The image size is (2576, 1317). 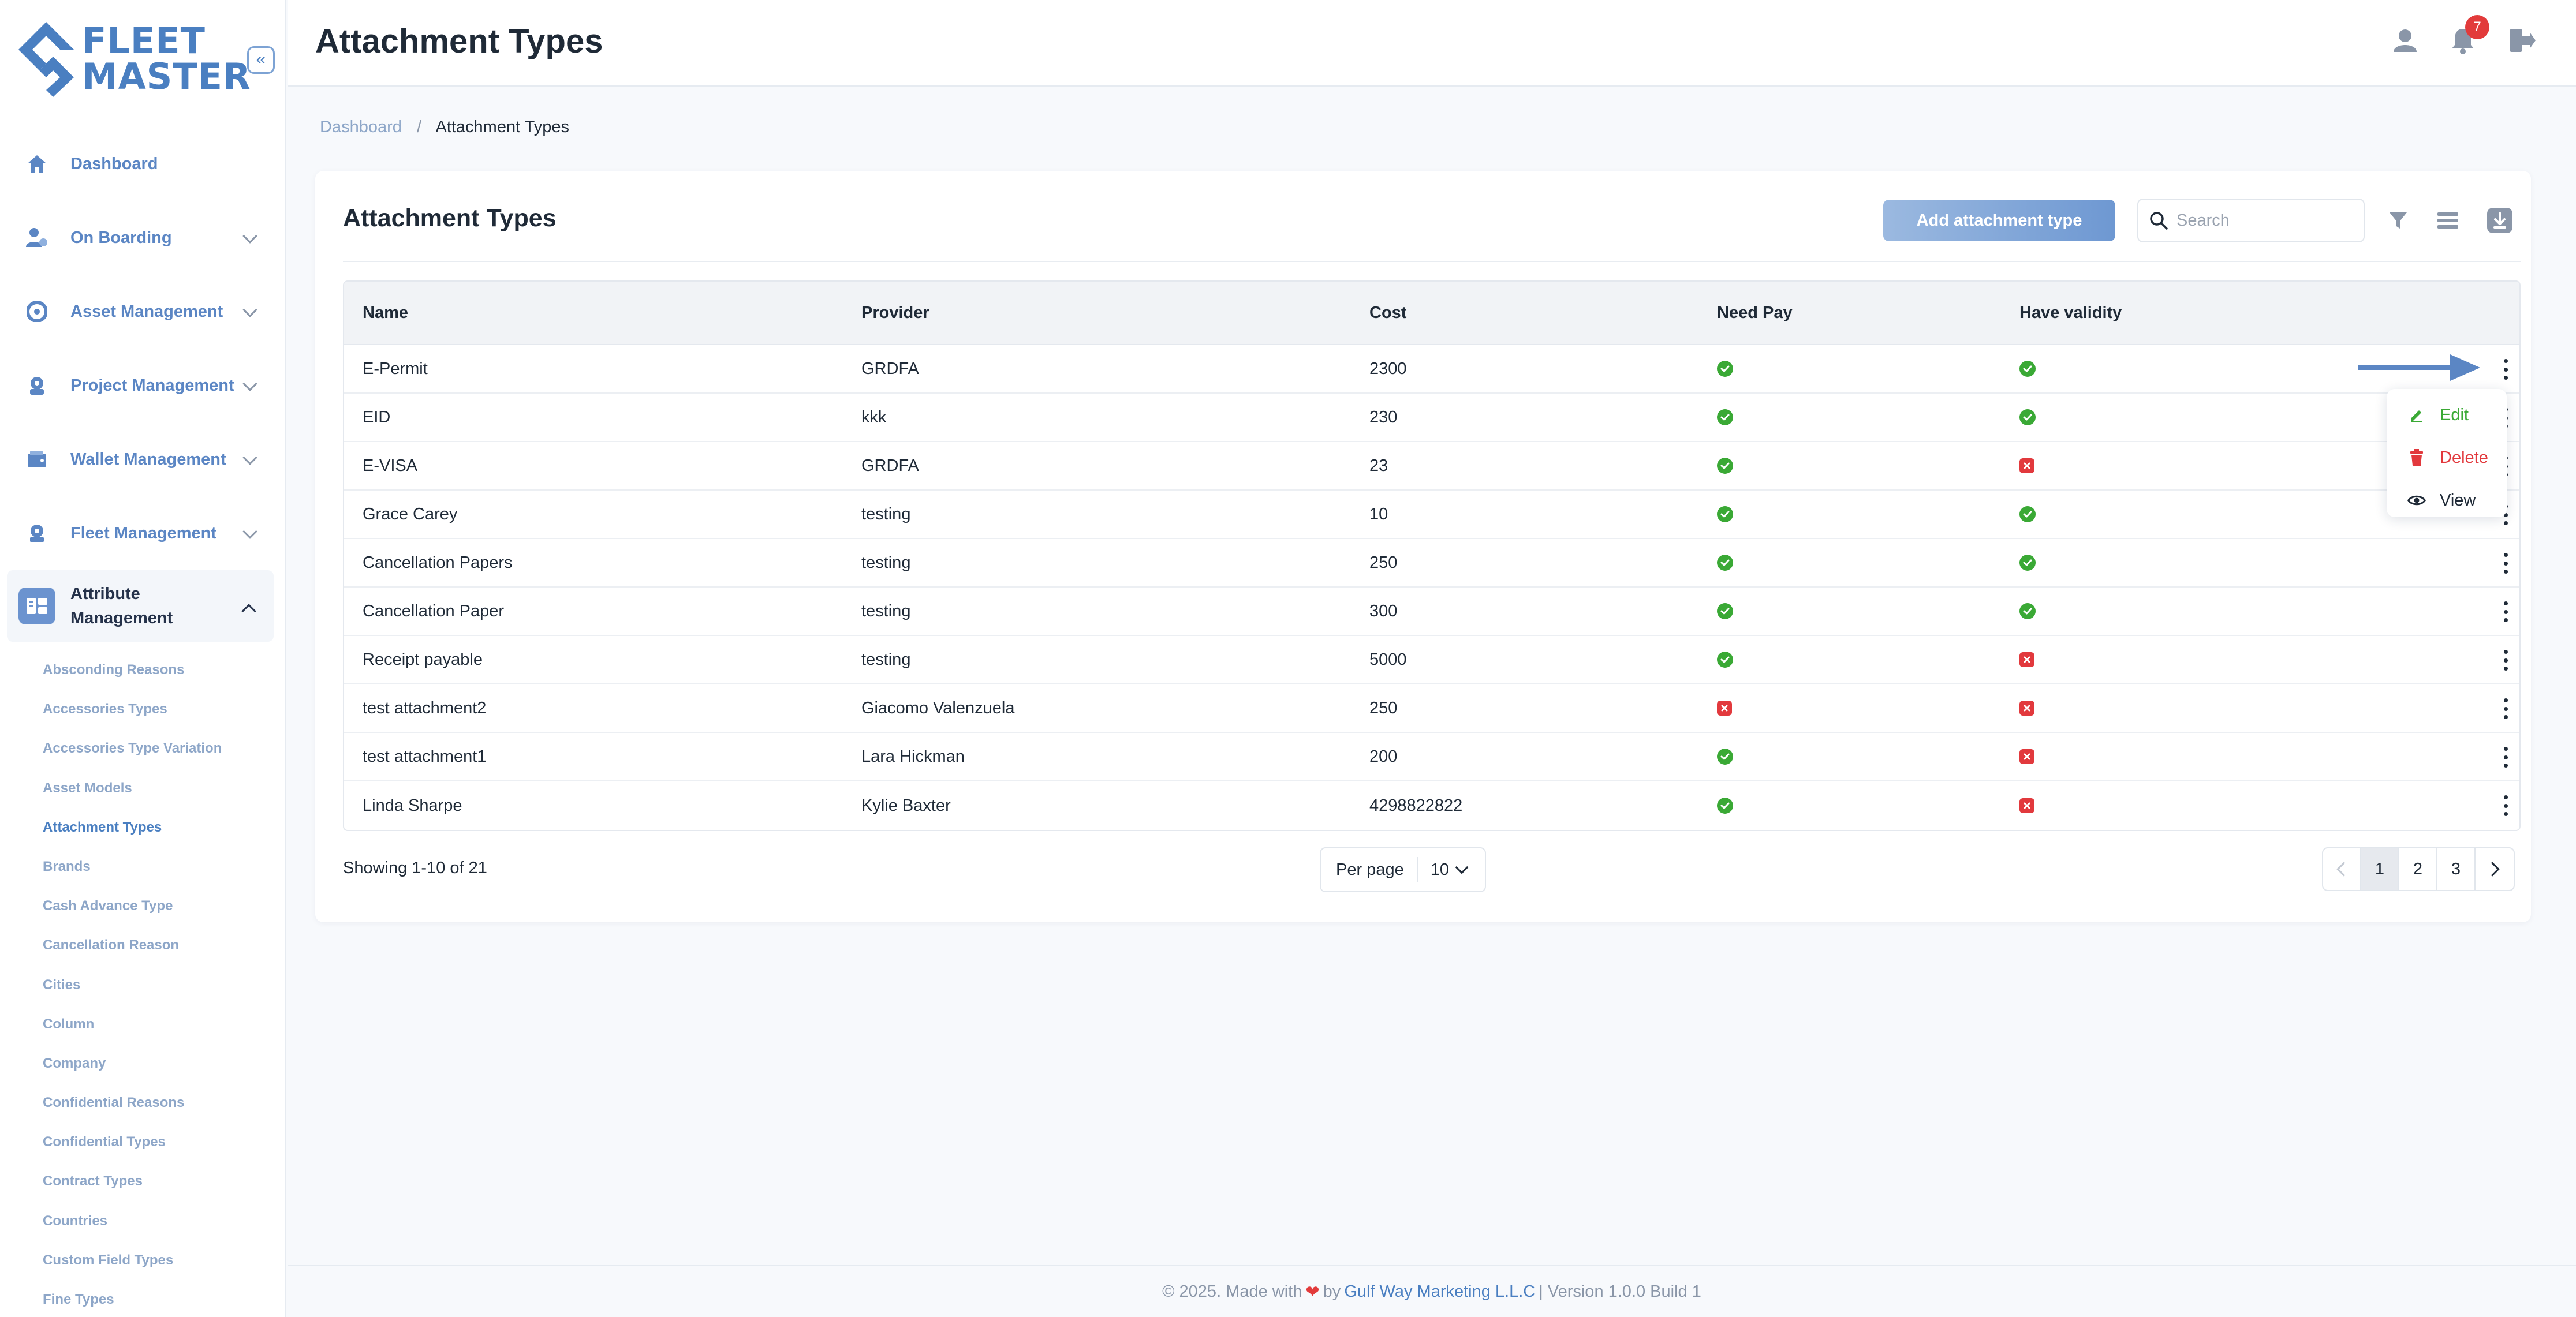 I want to click on columns-list-icon, so click(x=2448, y=220).